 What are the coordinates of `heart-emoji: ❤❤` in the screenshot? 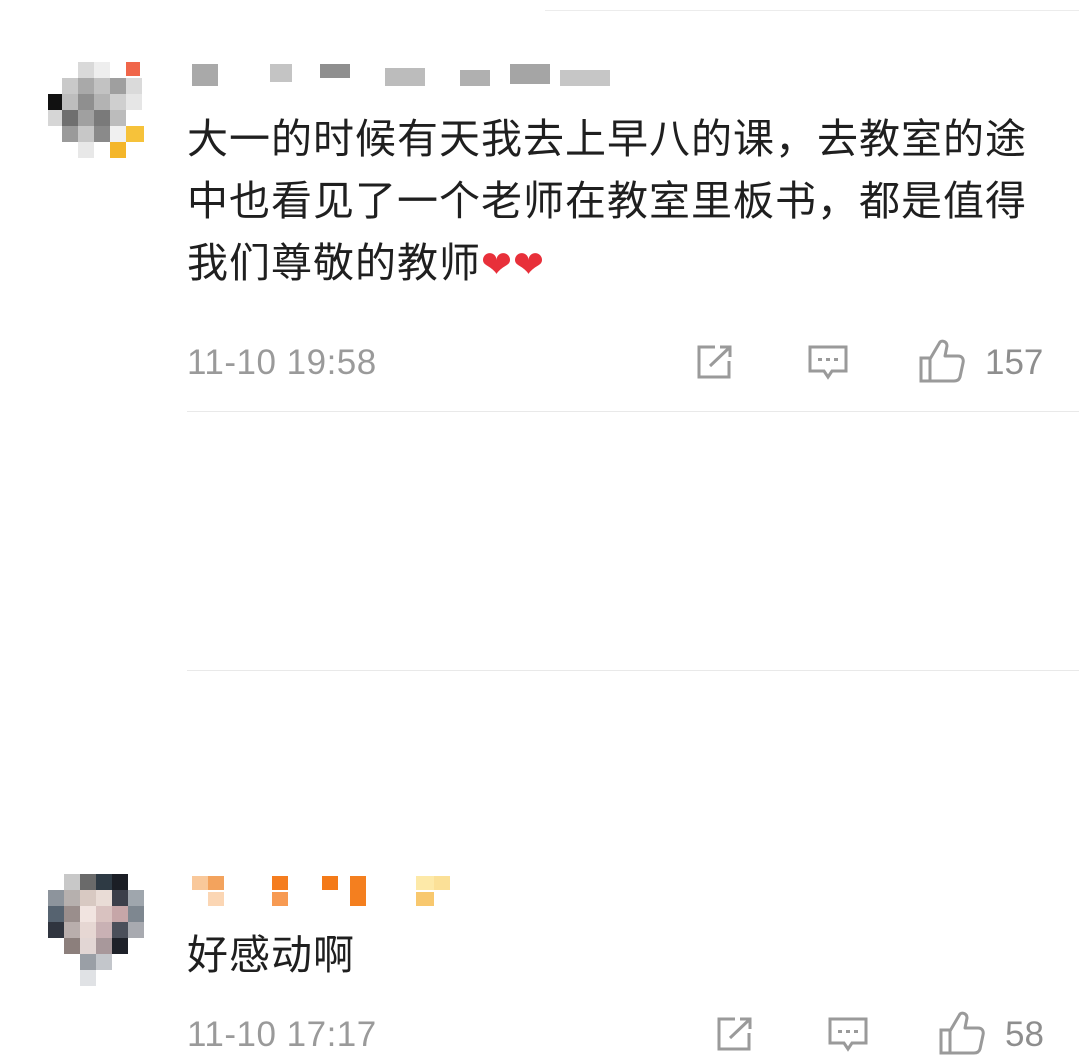 It's located at (513, 264).